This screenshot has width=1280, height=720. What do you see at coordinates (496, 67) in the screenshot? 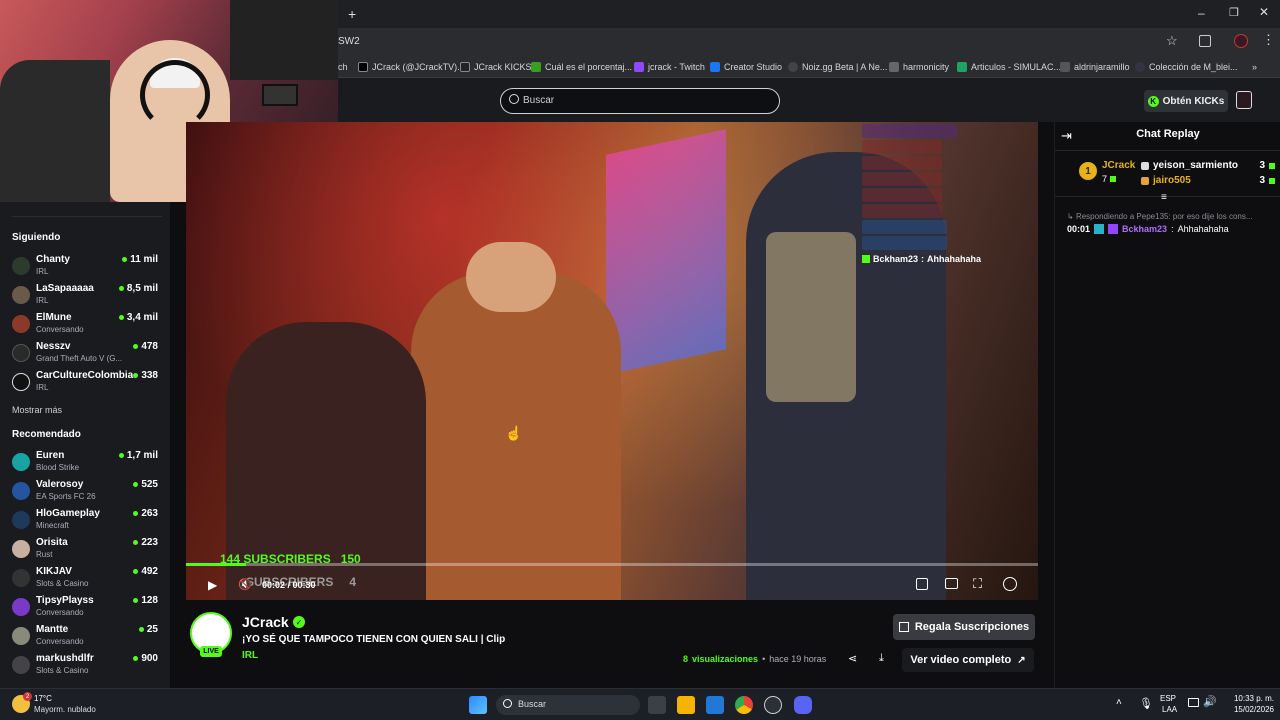
I see `bookmark-item: JCrack KICKS` at bounding box center [496, 67].